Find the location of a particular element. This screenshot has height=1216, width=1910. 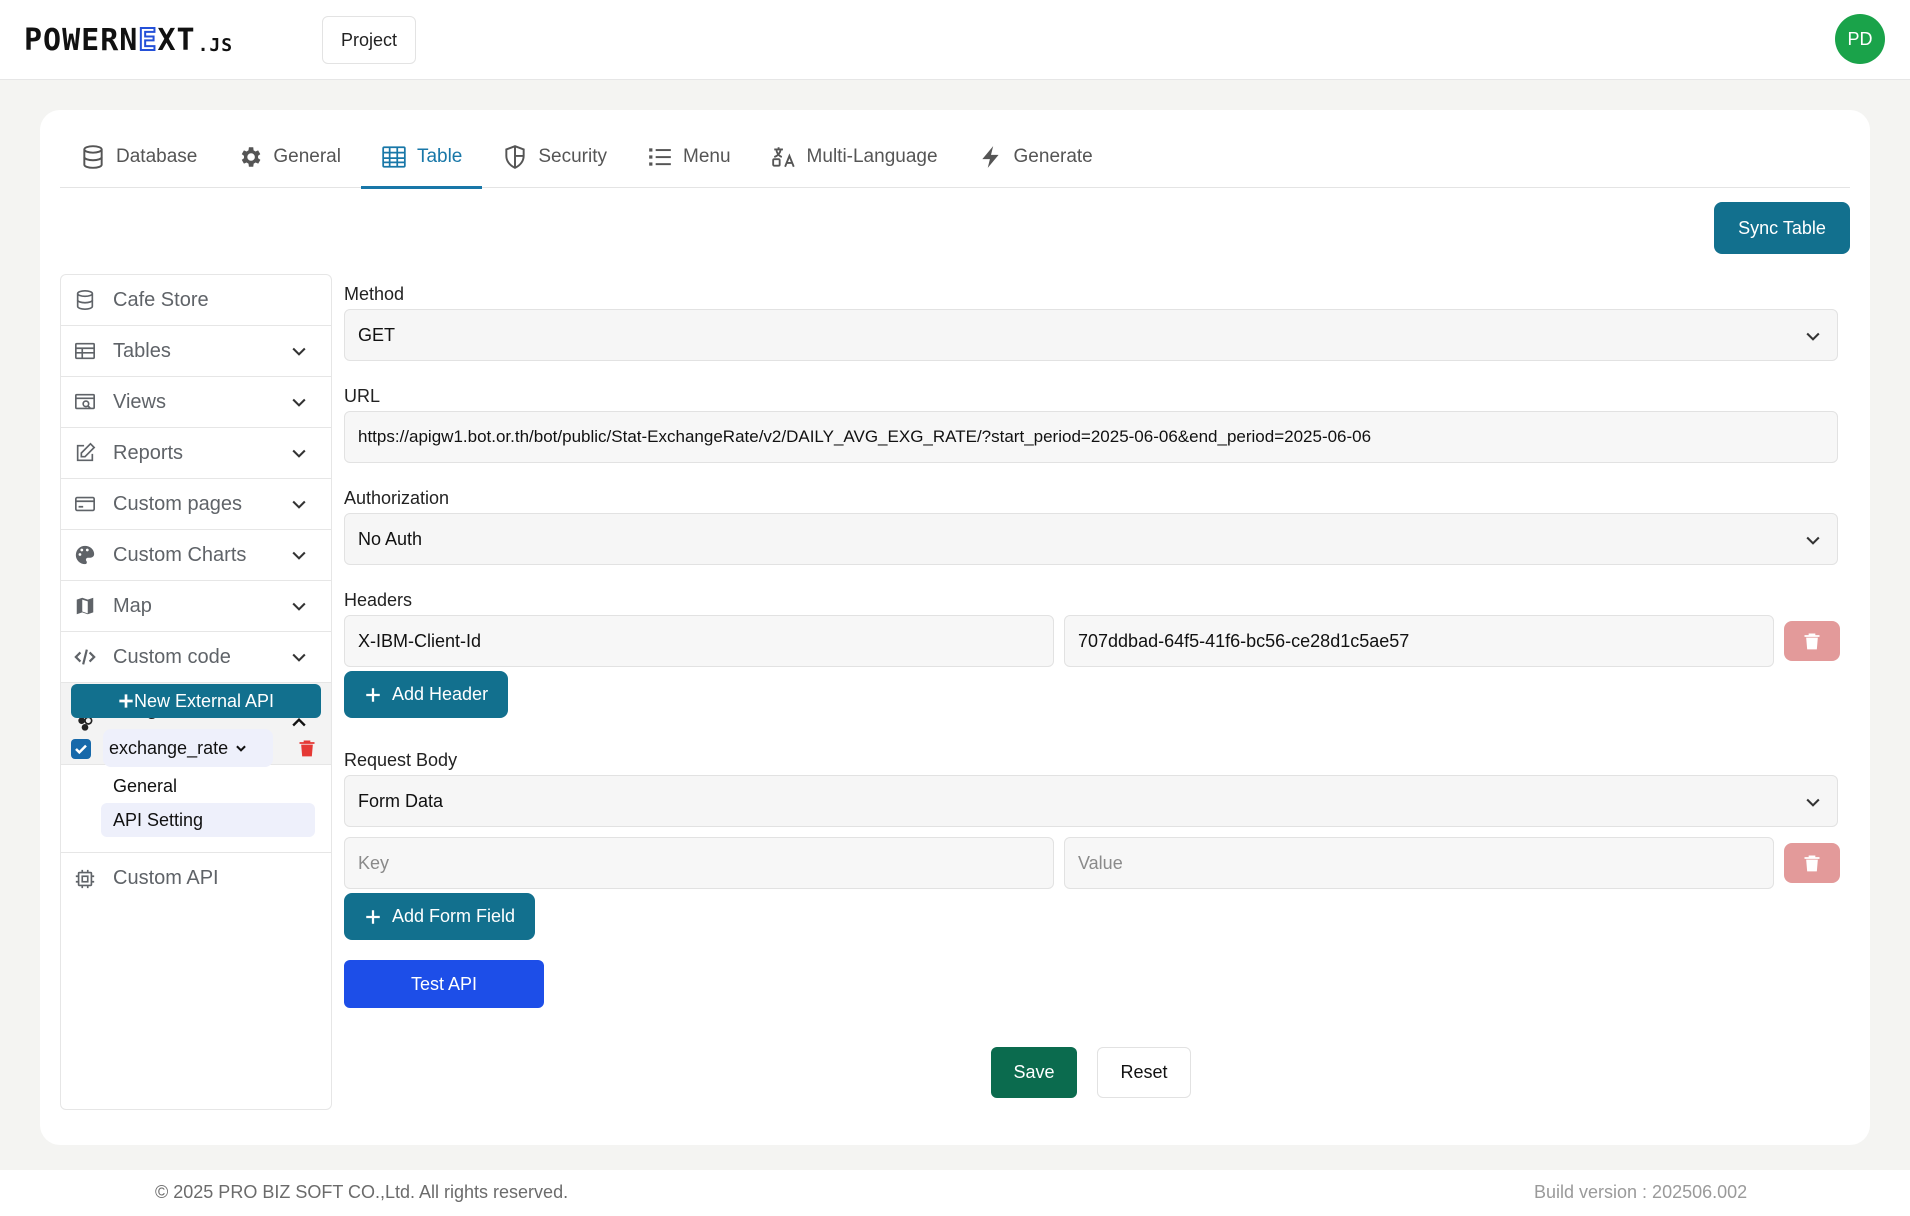

tab-table: Table is located at coordinates (421, 157).